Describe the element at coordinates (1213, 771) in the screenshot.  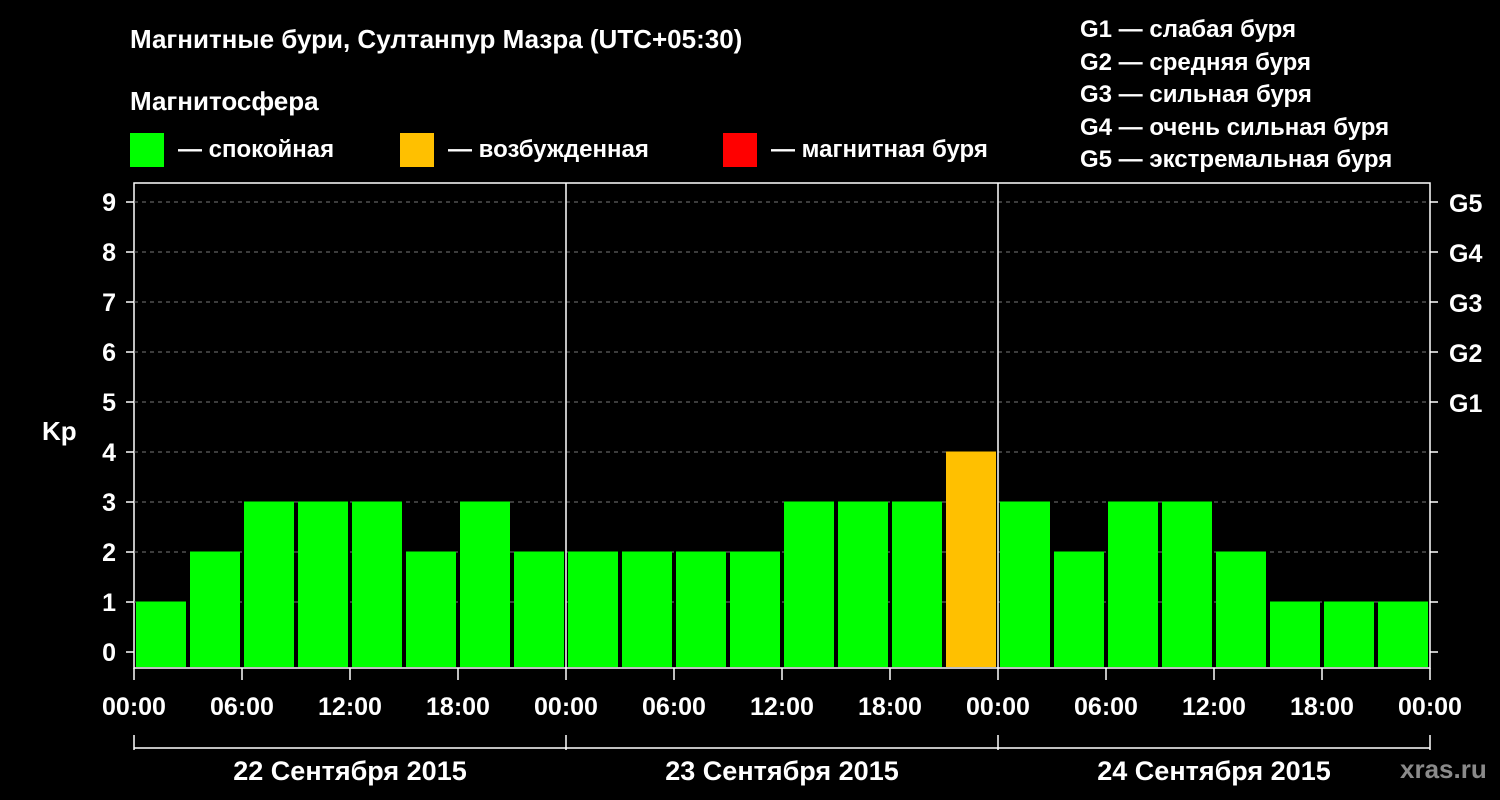
I see `day-label: 24 Сентября 2015` at that location.